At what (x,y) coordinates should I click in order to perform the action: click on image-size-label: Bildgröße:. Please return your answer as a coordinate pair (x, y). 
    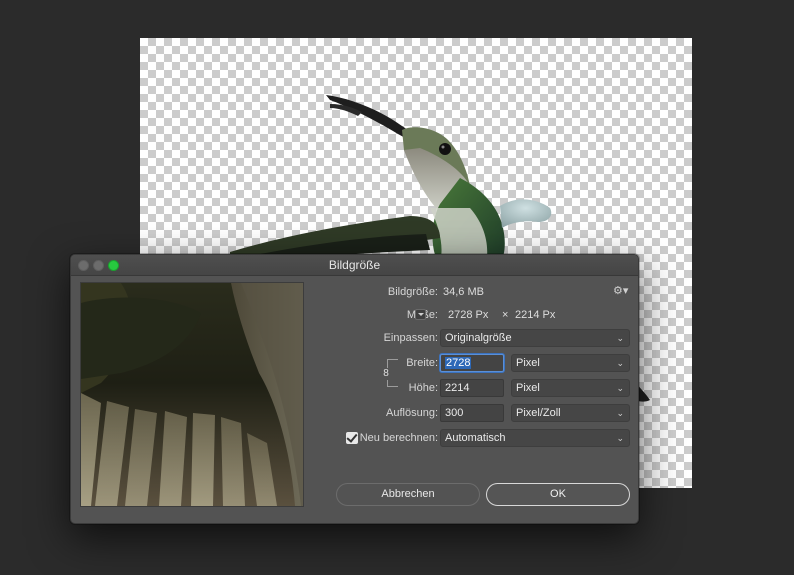
    Looking at the image, I should click on (412, 292).